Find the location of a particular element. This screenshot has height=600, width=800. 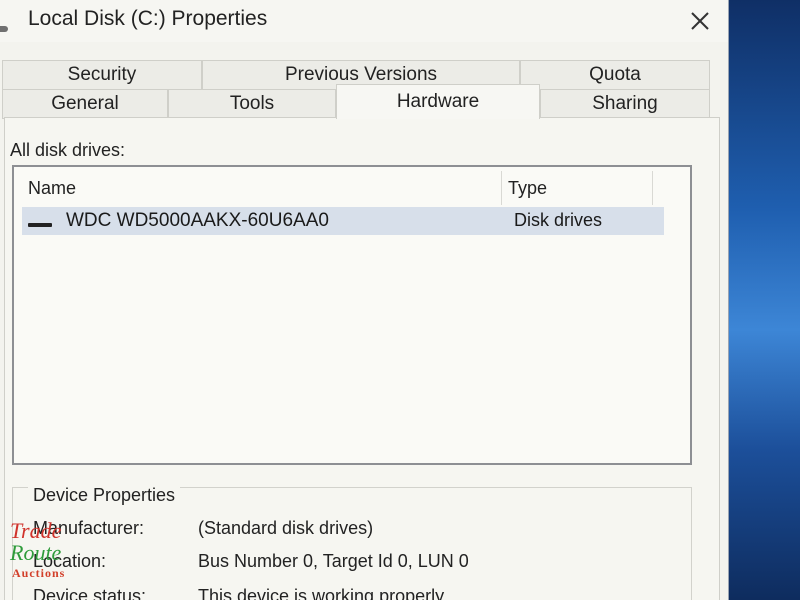

column-header-name-label: Name is located at coordinates (52, 187).